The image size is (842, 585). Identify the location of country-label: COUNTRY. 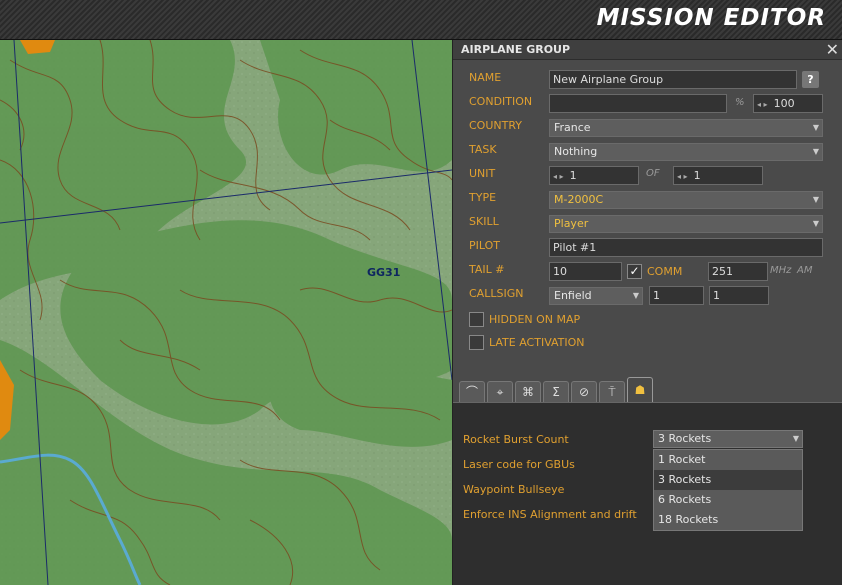
(495, 125).